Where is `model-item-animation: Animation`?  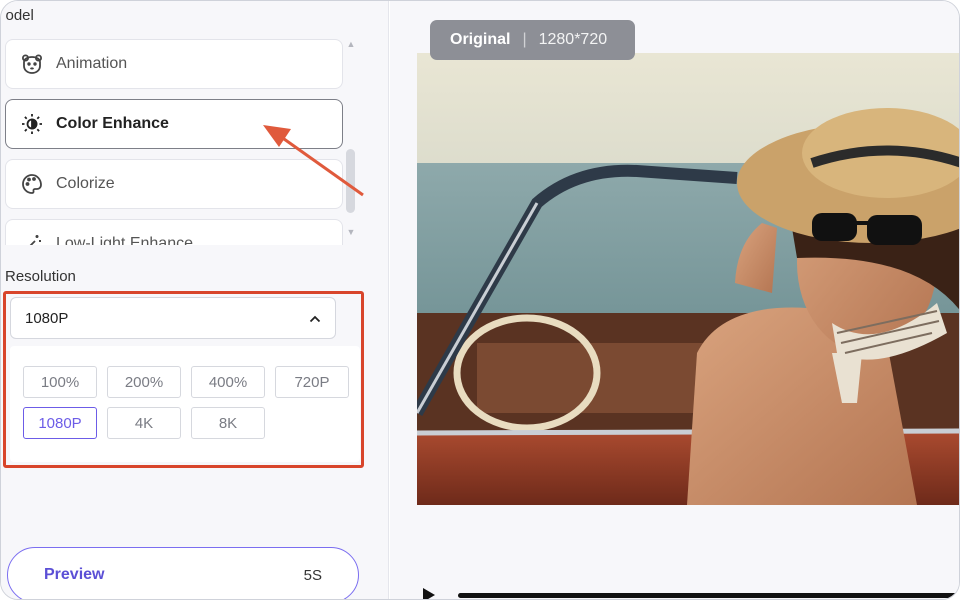 model-item-animation: Animation is located at coordinates (174, 64).